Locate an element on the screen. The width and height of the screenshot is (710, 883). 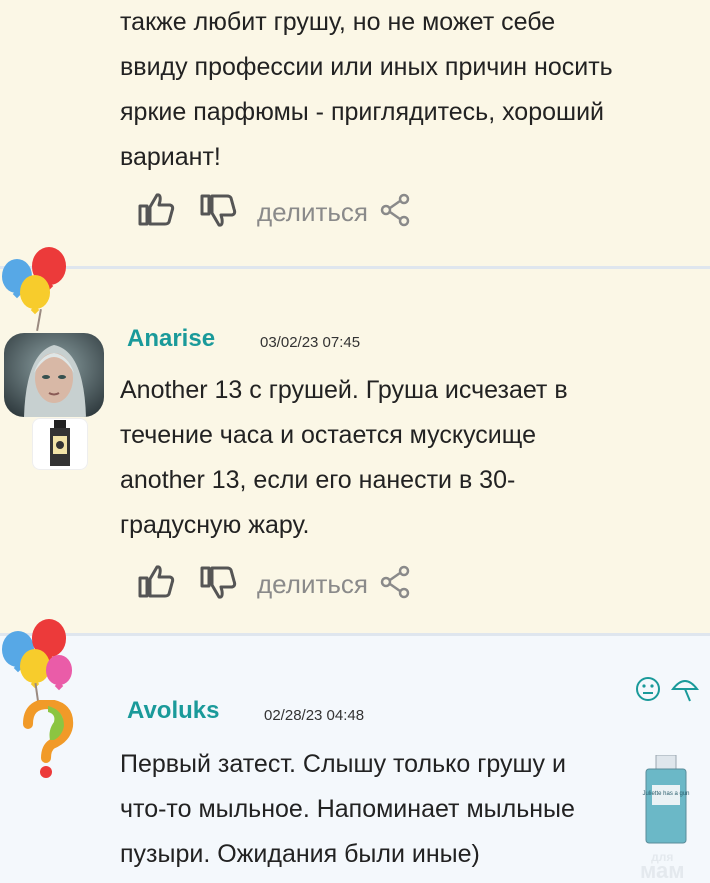
comment-date: 03/02/23 07:45 is located at coordinates (310, 342).